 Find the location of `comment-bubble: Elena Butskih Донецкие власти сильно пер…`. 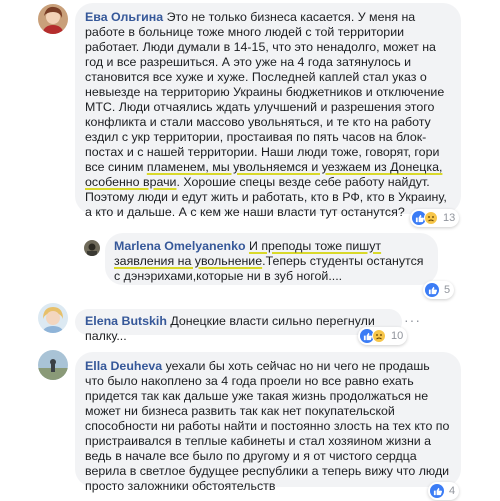

comment-bubble: Elena Butskih Донецкие власти сильно пер… is located at coordinates (238, 326).